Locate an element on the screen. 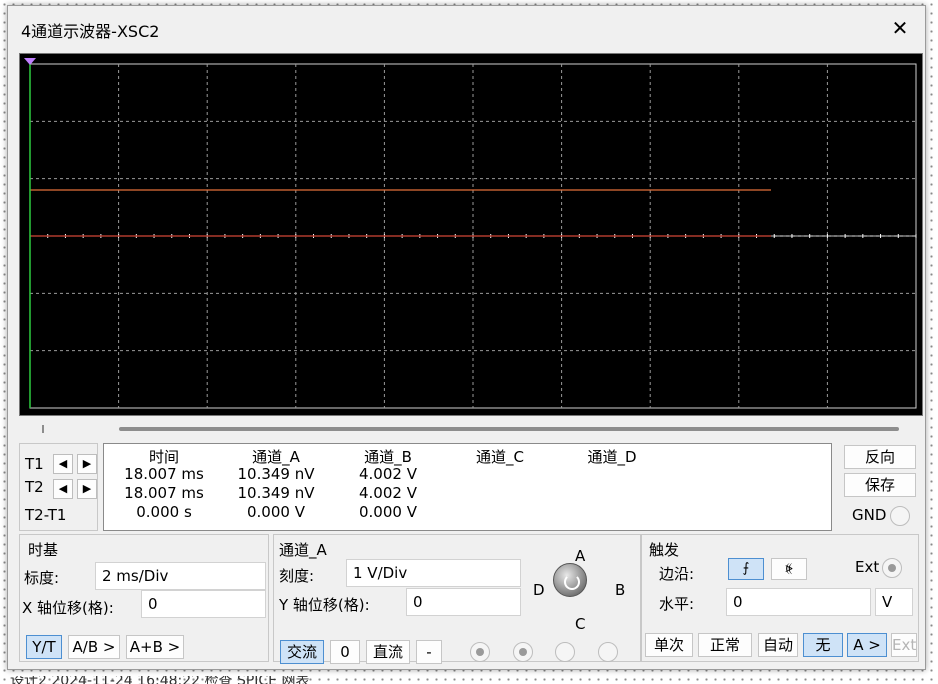 The width and height of the screenshot is (938, 684). row-label-t2: T2 is located at coordinates (34, 487).